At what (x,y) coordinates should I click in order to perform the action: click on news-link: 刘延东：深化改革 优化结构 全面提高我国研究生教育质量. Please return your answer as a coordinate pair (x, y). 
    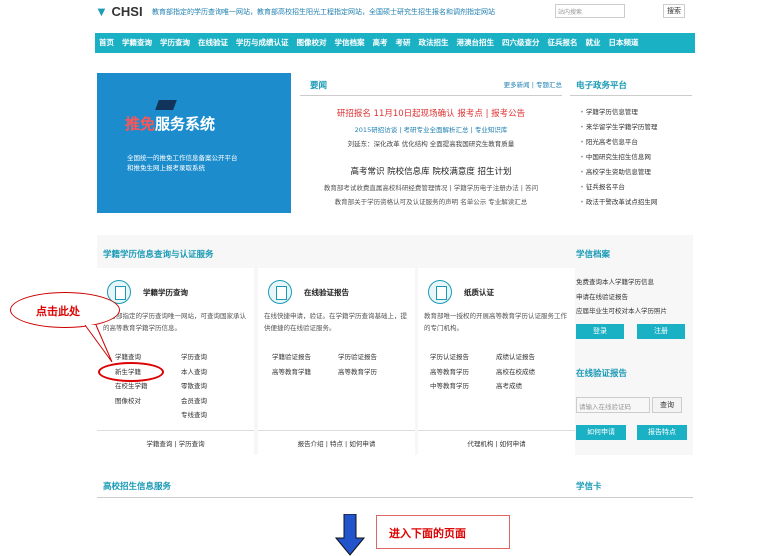
    Looking at the image, I should click on (431, 143).